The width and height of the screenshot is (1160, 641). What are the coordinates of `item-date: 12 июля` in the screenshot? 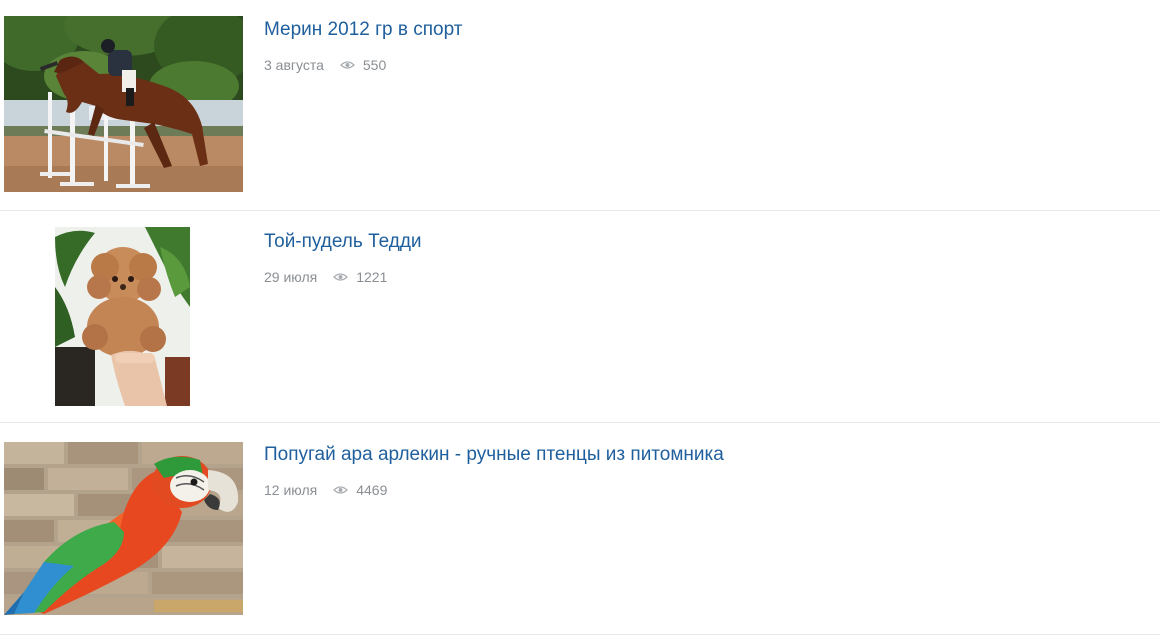 It's located at (291, 490).